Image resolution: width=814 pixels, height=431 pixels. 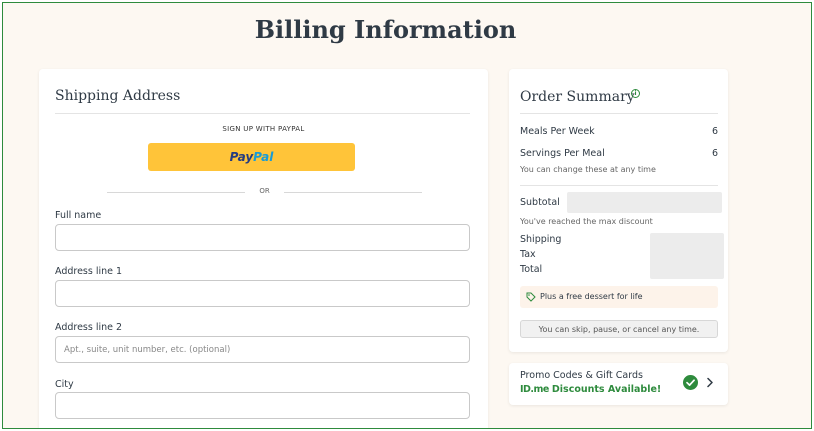 What do you see at coordinates (263, 157) in the screenshot?
I see `paypal-logo-pal: Pal` at bounding box center [263, 157].